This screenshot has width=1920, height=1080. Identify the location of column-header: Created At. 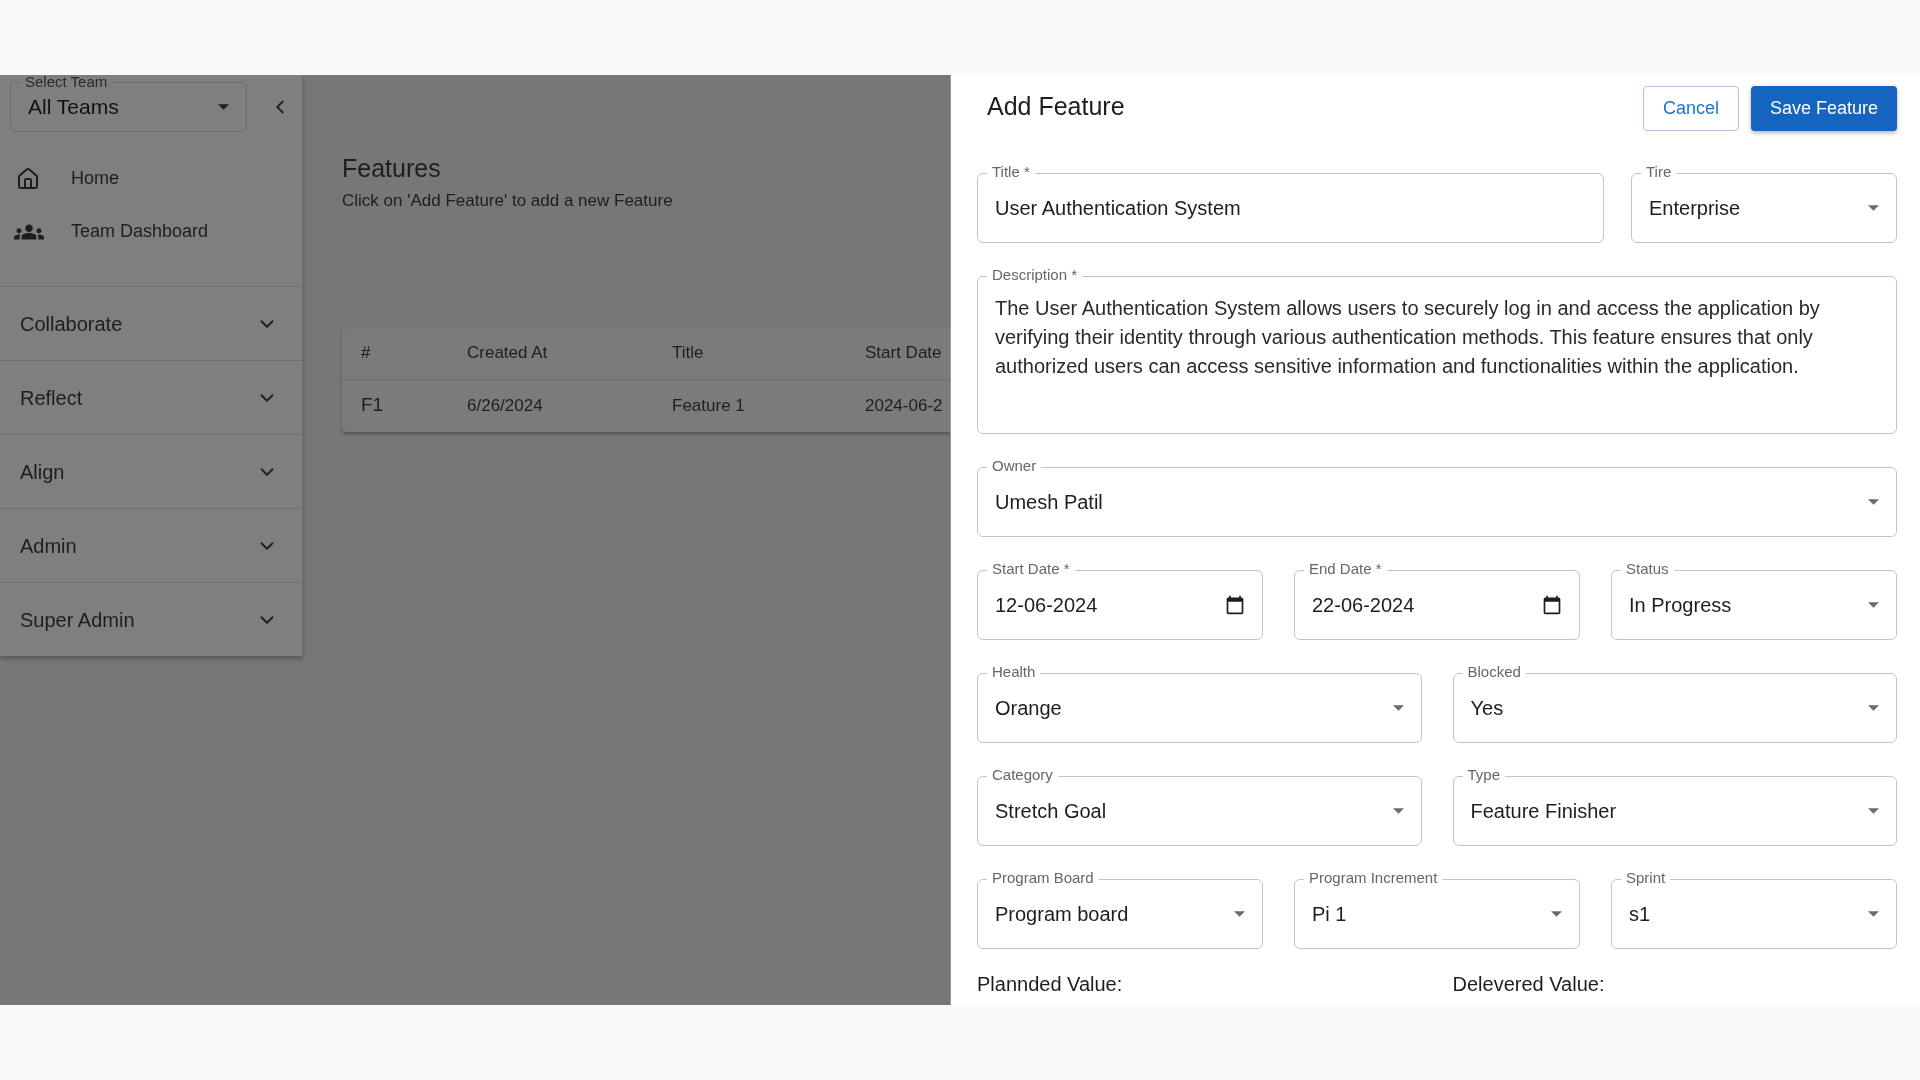
(508, 353).